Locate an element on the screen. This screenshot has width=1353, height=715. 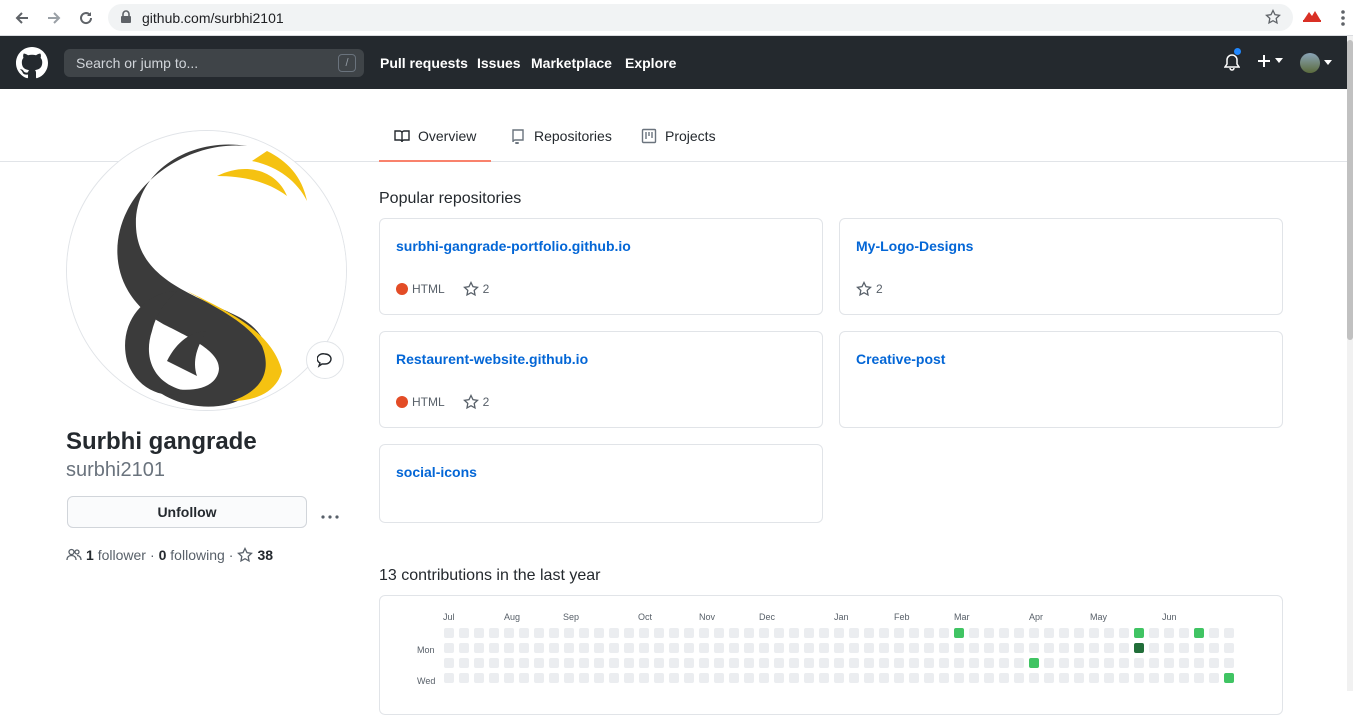
tab-projects: Projects is located at coordinates (678, 145).